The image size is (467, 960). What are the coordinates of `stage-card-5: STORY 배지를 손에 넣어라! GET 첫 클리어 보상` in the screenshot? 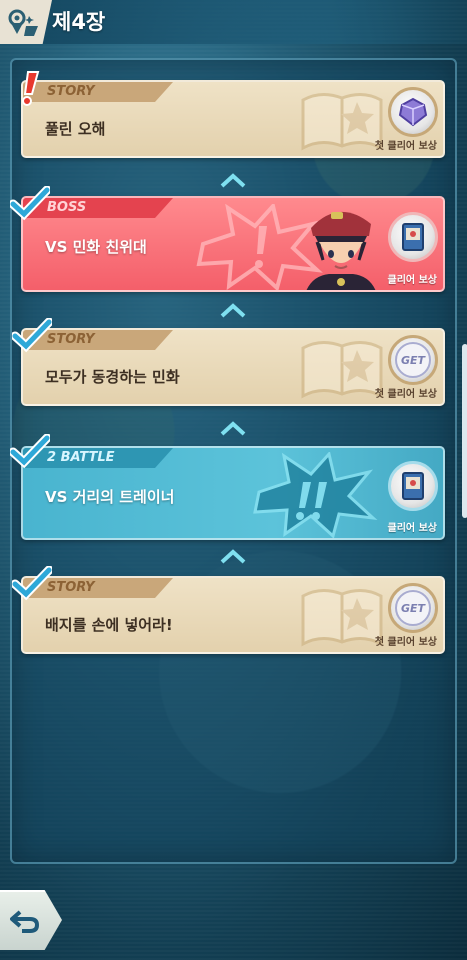 It's located at (233, 615).